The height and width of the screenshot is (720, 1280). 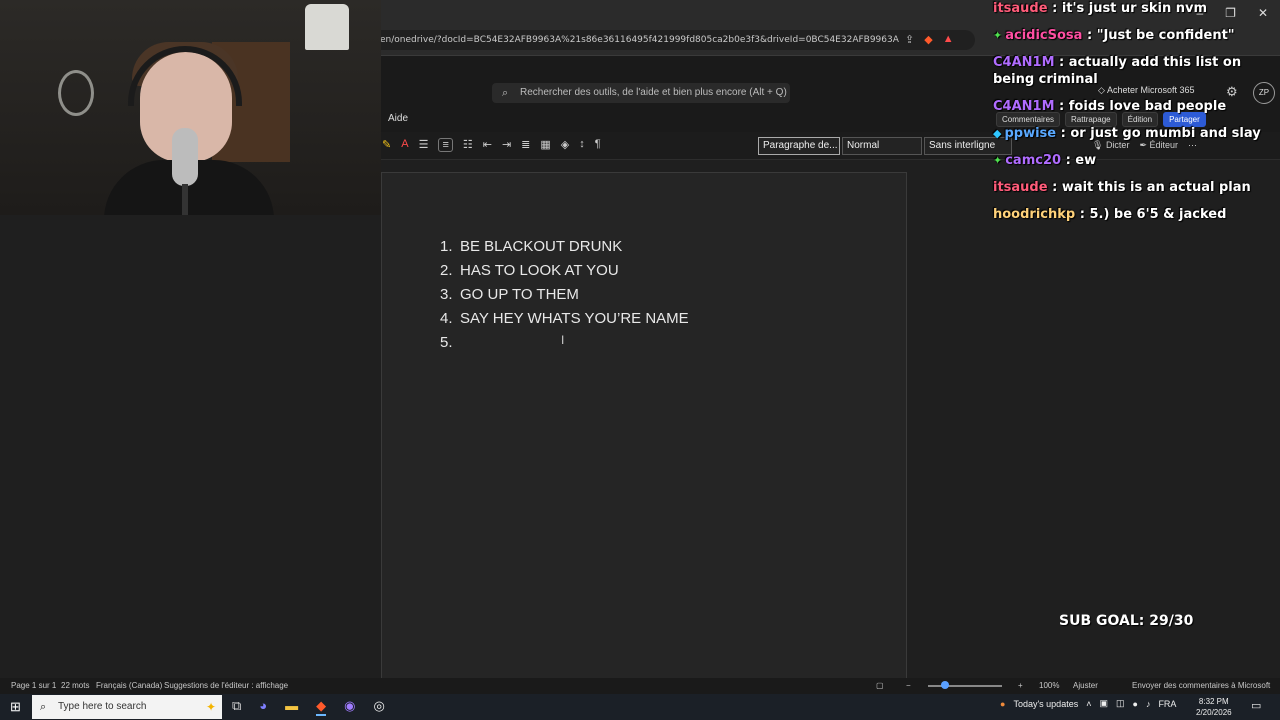 What do you see at coordinates (598, 145) in the screenshot?
I see `paragraph-marks-icon: ¶` at bounding box center [598, 145].